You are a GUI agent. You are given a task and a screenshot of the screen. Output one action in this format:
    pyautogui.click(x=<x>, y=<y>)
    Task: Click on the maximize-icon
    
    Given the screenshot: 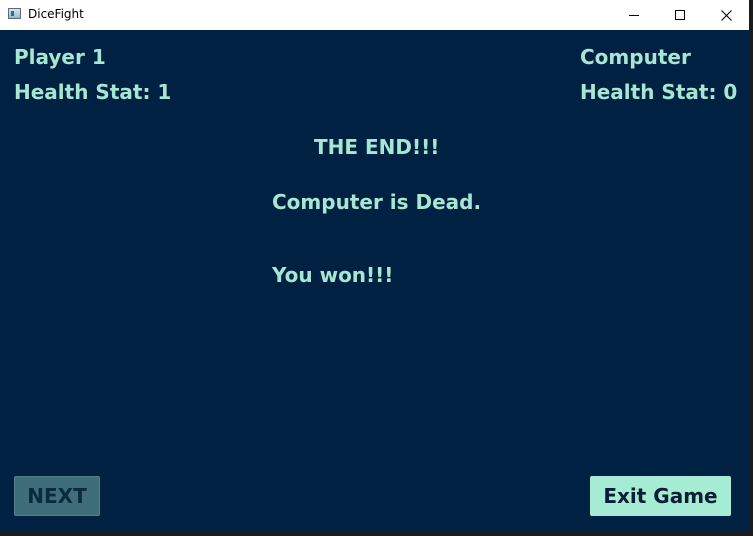 What is the action you would take?
    pyautogui.click(x=680, y=15)
    